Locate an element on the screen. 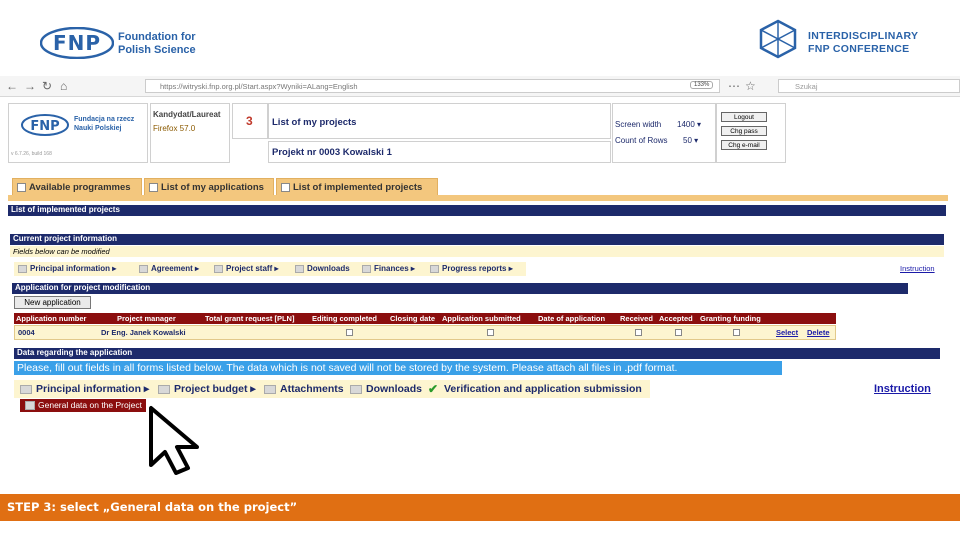  tab-implemented-projects: List of implemented projects is located at coordinates (357, 186).